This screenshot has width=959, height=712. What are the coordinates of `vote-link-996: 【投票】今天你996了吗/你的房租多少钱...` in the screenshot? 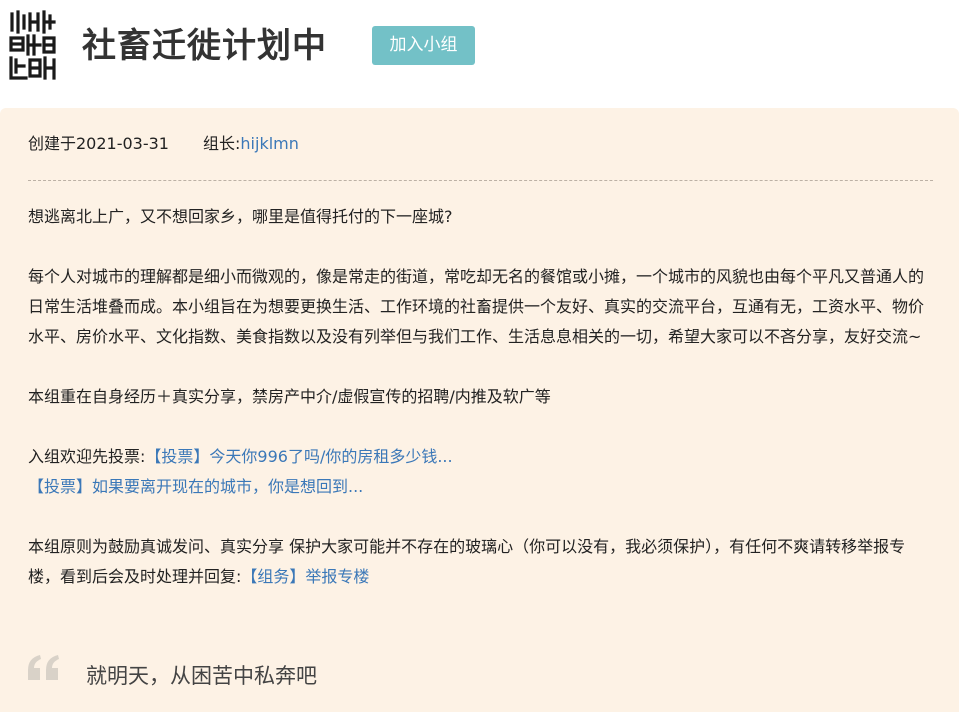 It's located at (298, 456).